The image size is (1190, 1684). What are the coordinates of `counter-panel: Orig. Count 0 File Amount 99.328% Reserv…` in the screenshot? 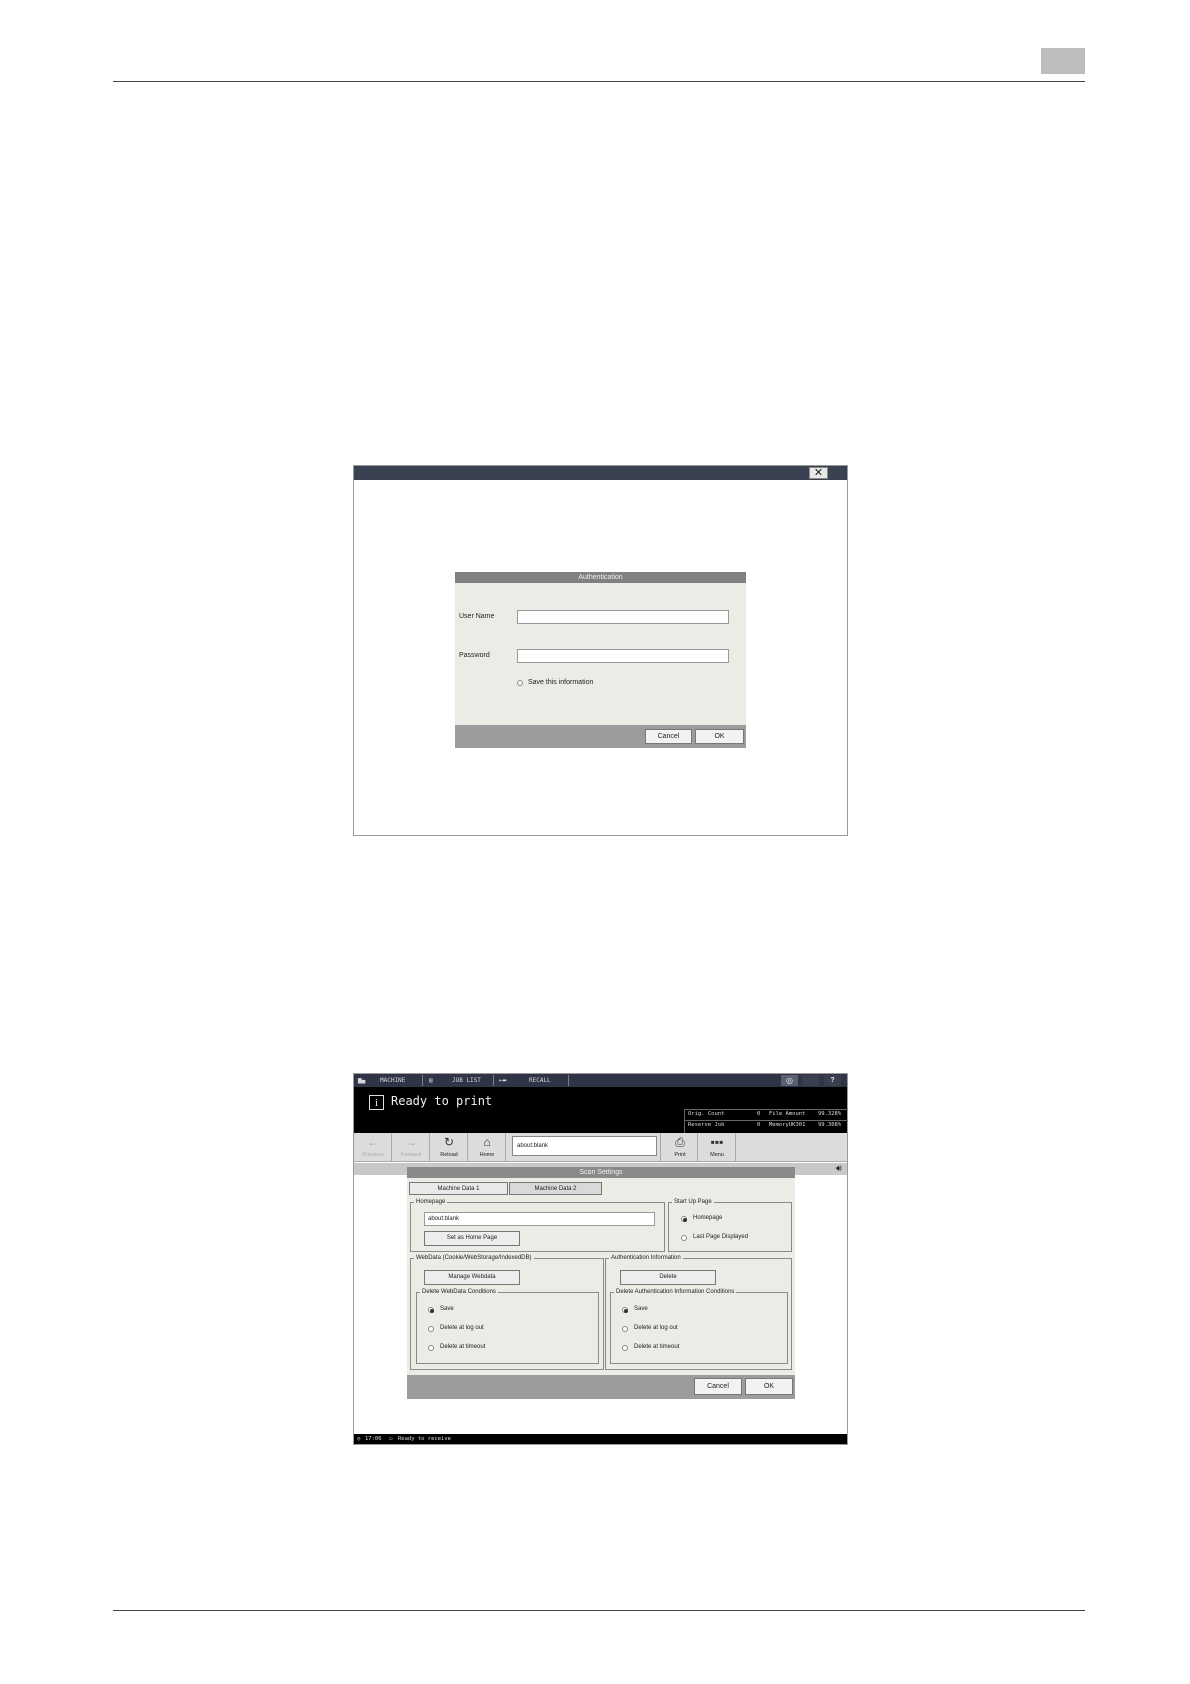 It's located at (766, 1121).